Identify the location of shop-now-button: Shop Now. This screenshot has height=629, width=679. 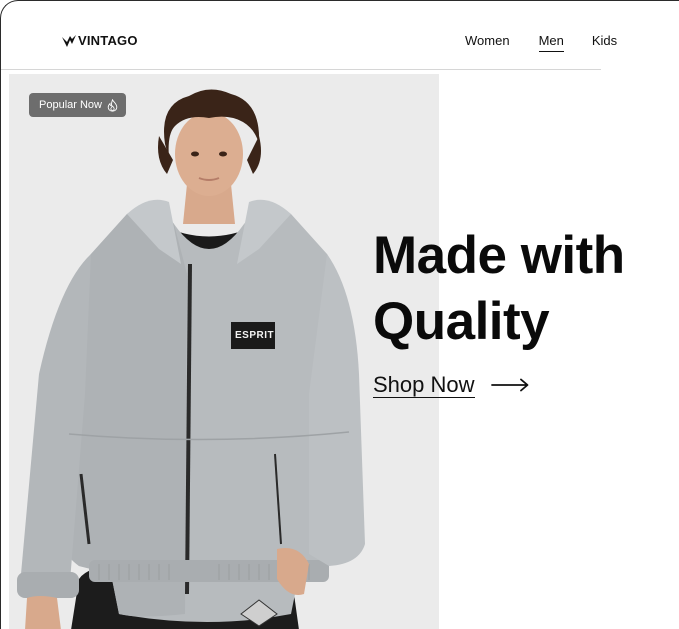
(451, 385).